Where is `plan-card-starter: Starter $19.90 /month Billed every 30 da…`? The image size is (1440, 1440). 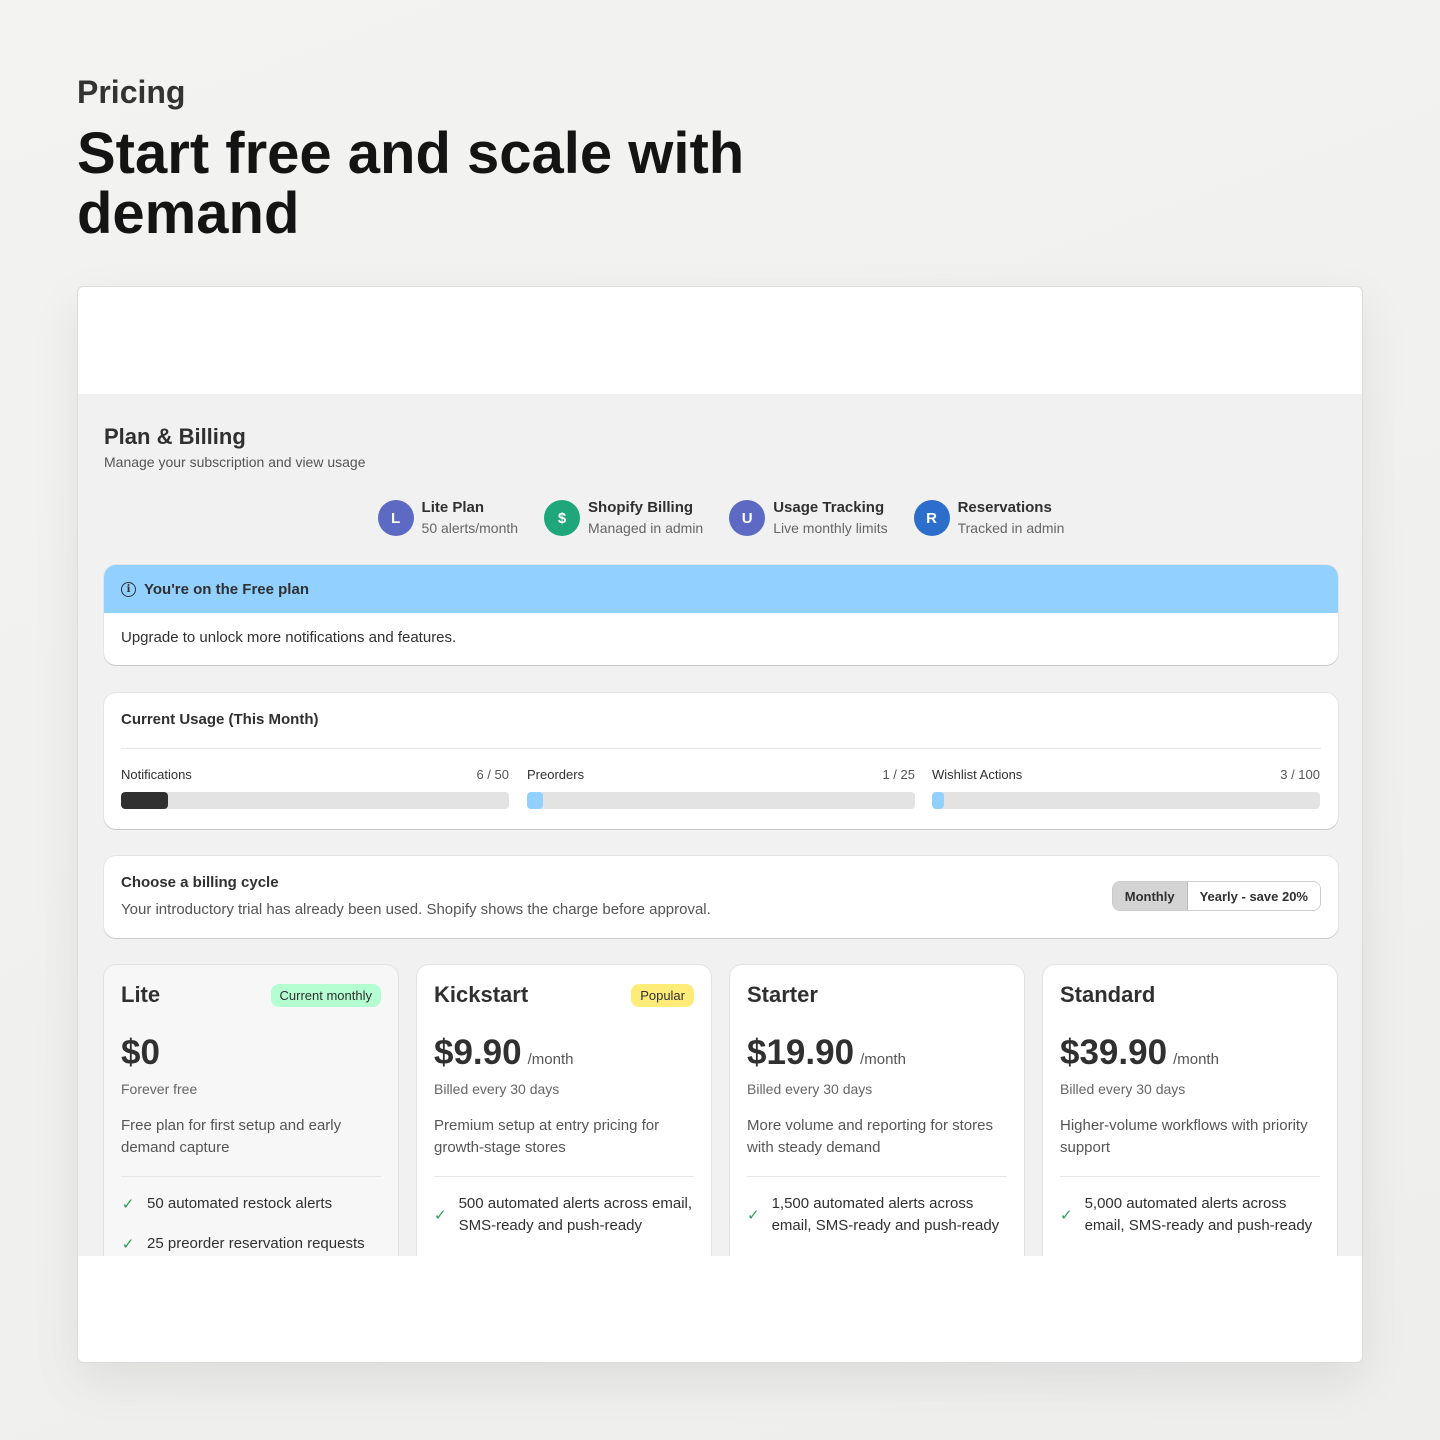
plan-card-starter: Starter $19.90 /month Billed every 30 da… is located at coordinates (877, 1110).